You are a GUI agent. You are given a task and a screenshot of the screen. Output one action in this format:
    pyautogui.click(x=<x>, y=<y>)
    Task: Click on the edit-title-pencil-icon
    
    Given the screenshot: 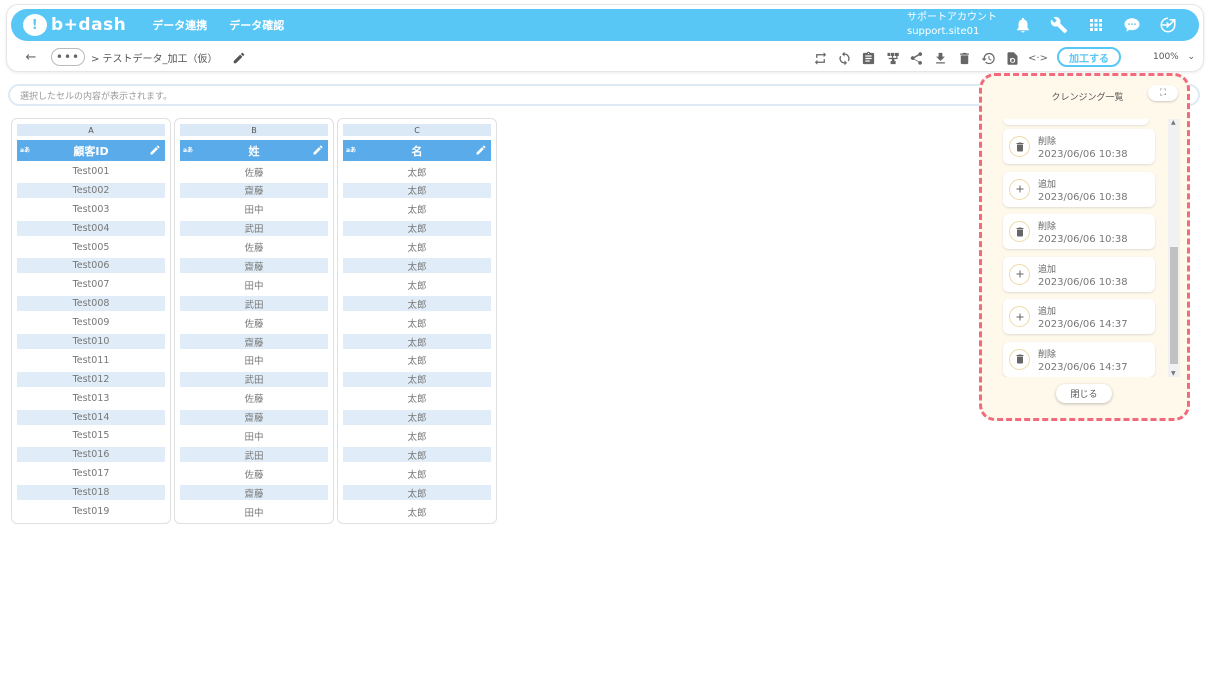 What is the action you would take?
    pyautogui.click(x=239, y=57)
    